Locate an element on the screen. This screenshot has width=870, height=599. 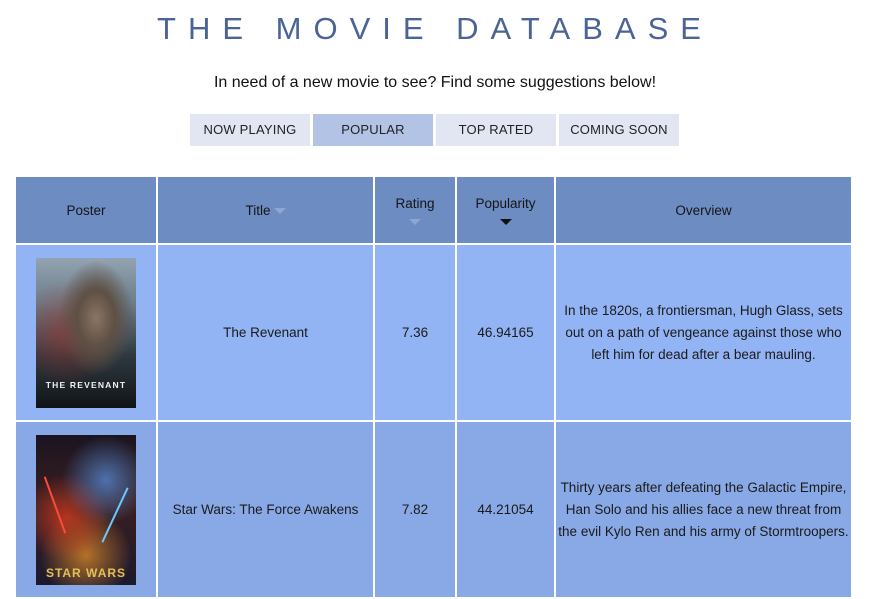
tab-top-rated: TOP RATED is located at coordinates (496, 130).